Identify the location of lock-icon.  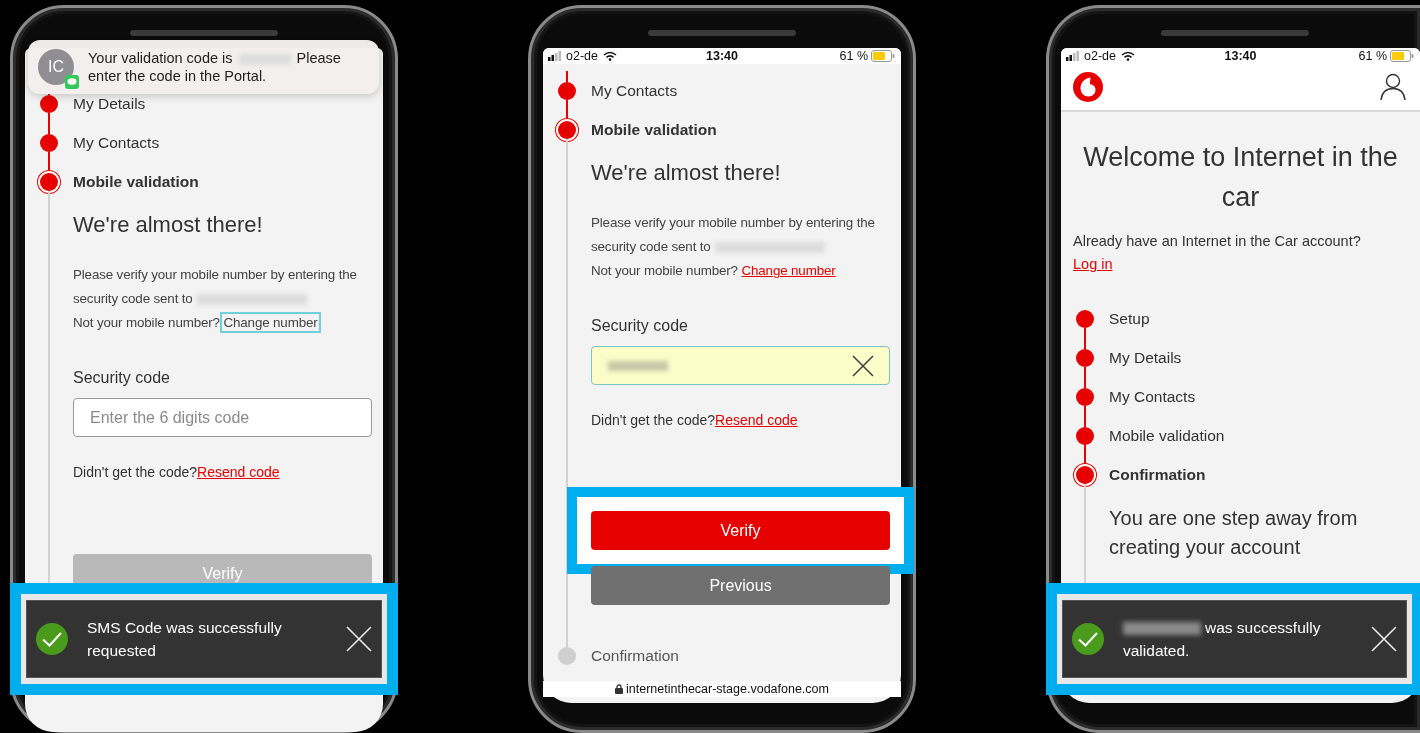
(619, 689).